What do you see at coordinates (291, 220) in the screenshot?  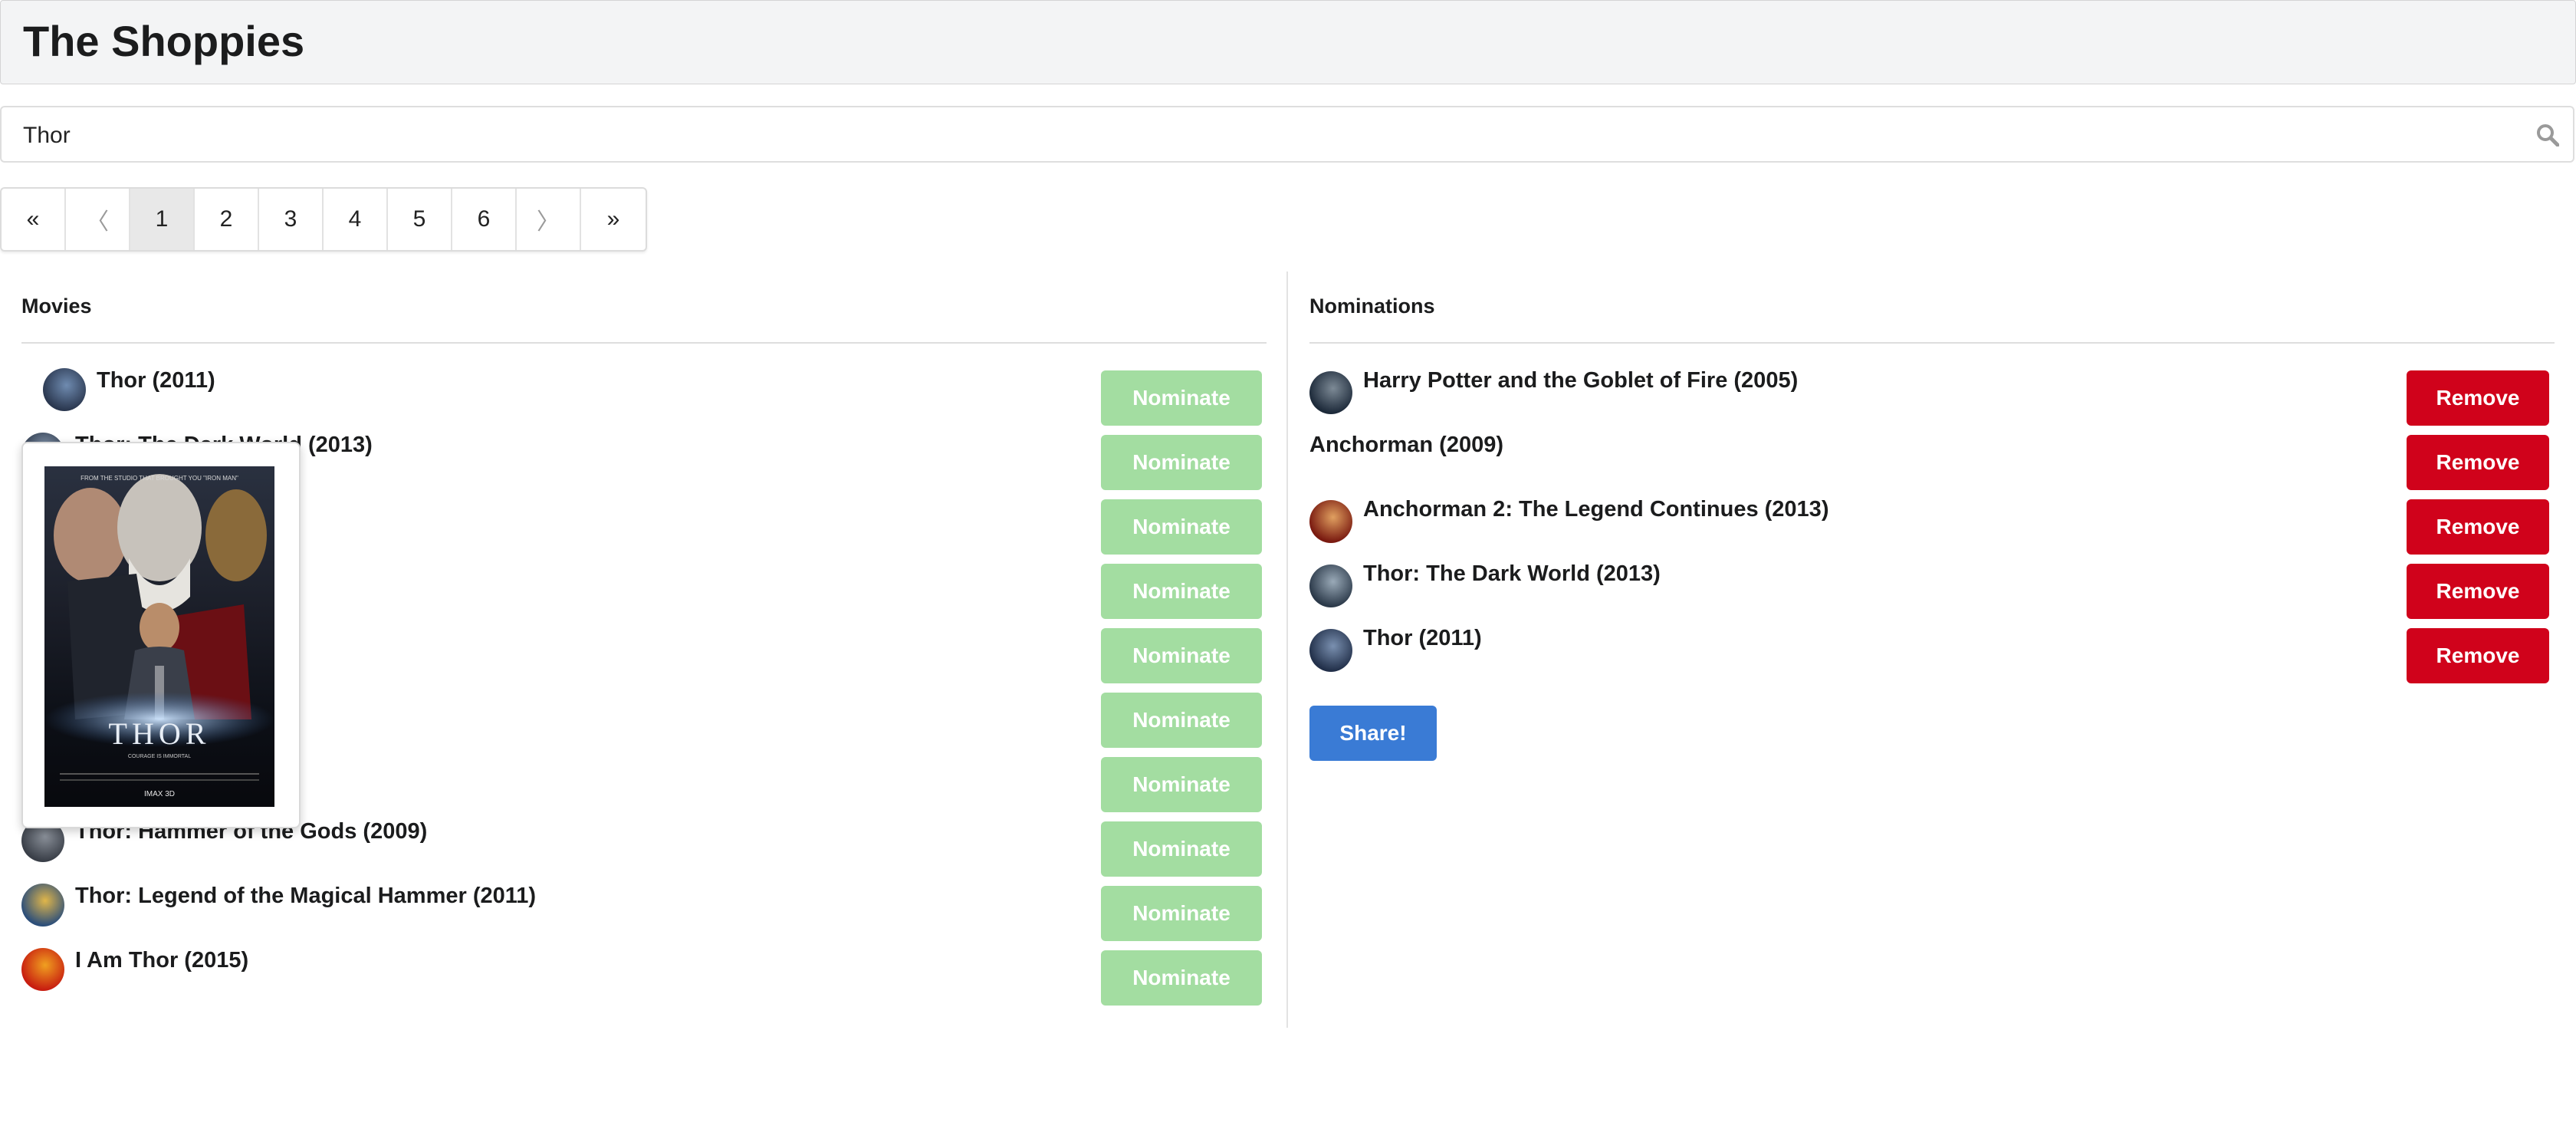 I see `pagination-page-3: 3` at bounding box center [291, 220].